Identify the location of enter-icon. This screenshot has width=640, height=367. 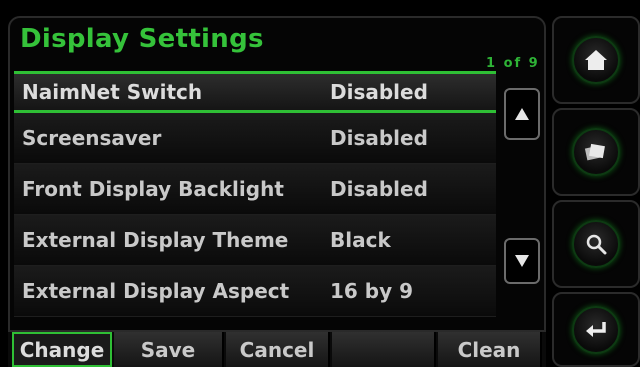
(596, 329).